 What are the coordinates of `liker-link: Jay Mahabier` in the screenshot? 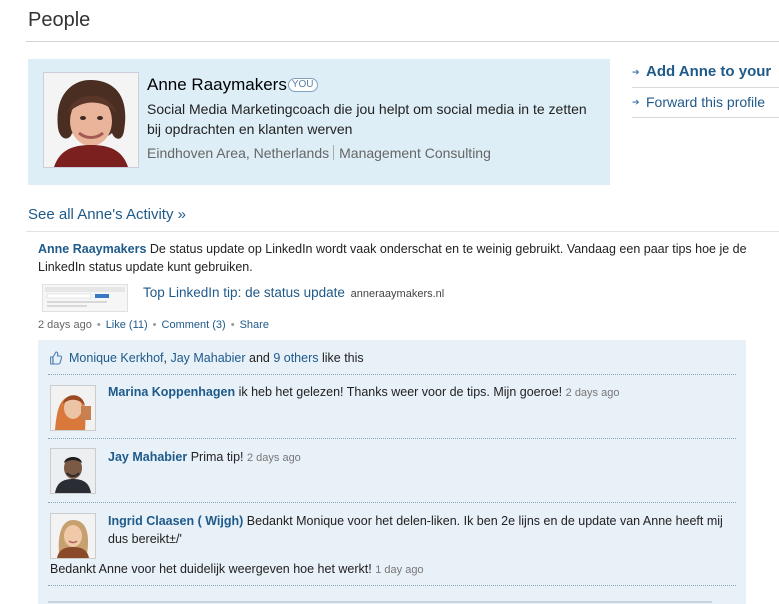 It's located at (207, 358).